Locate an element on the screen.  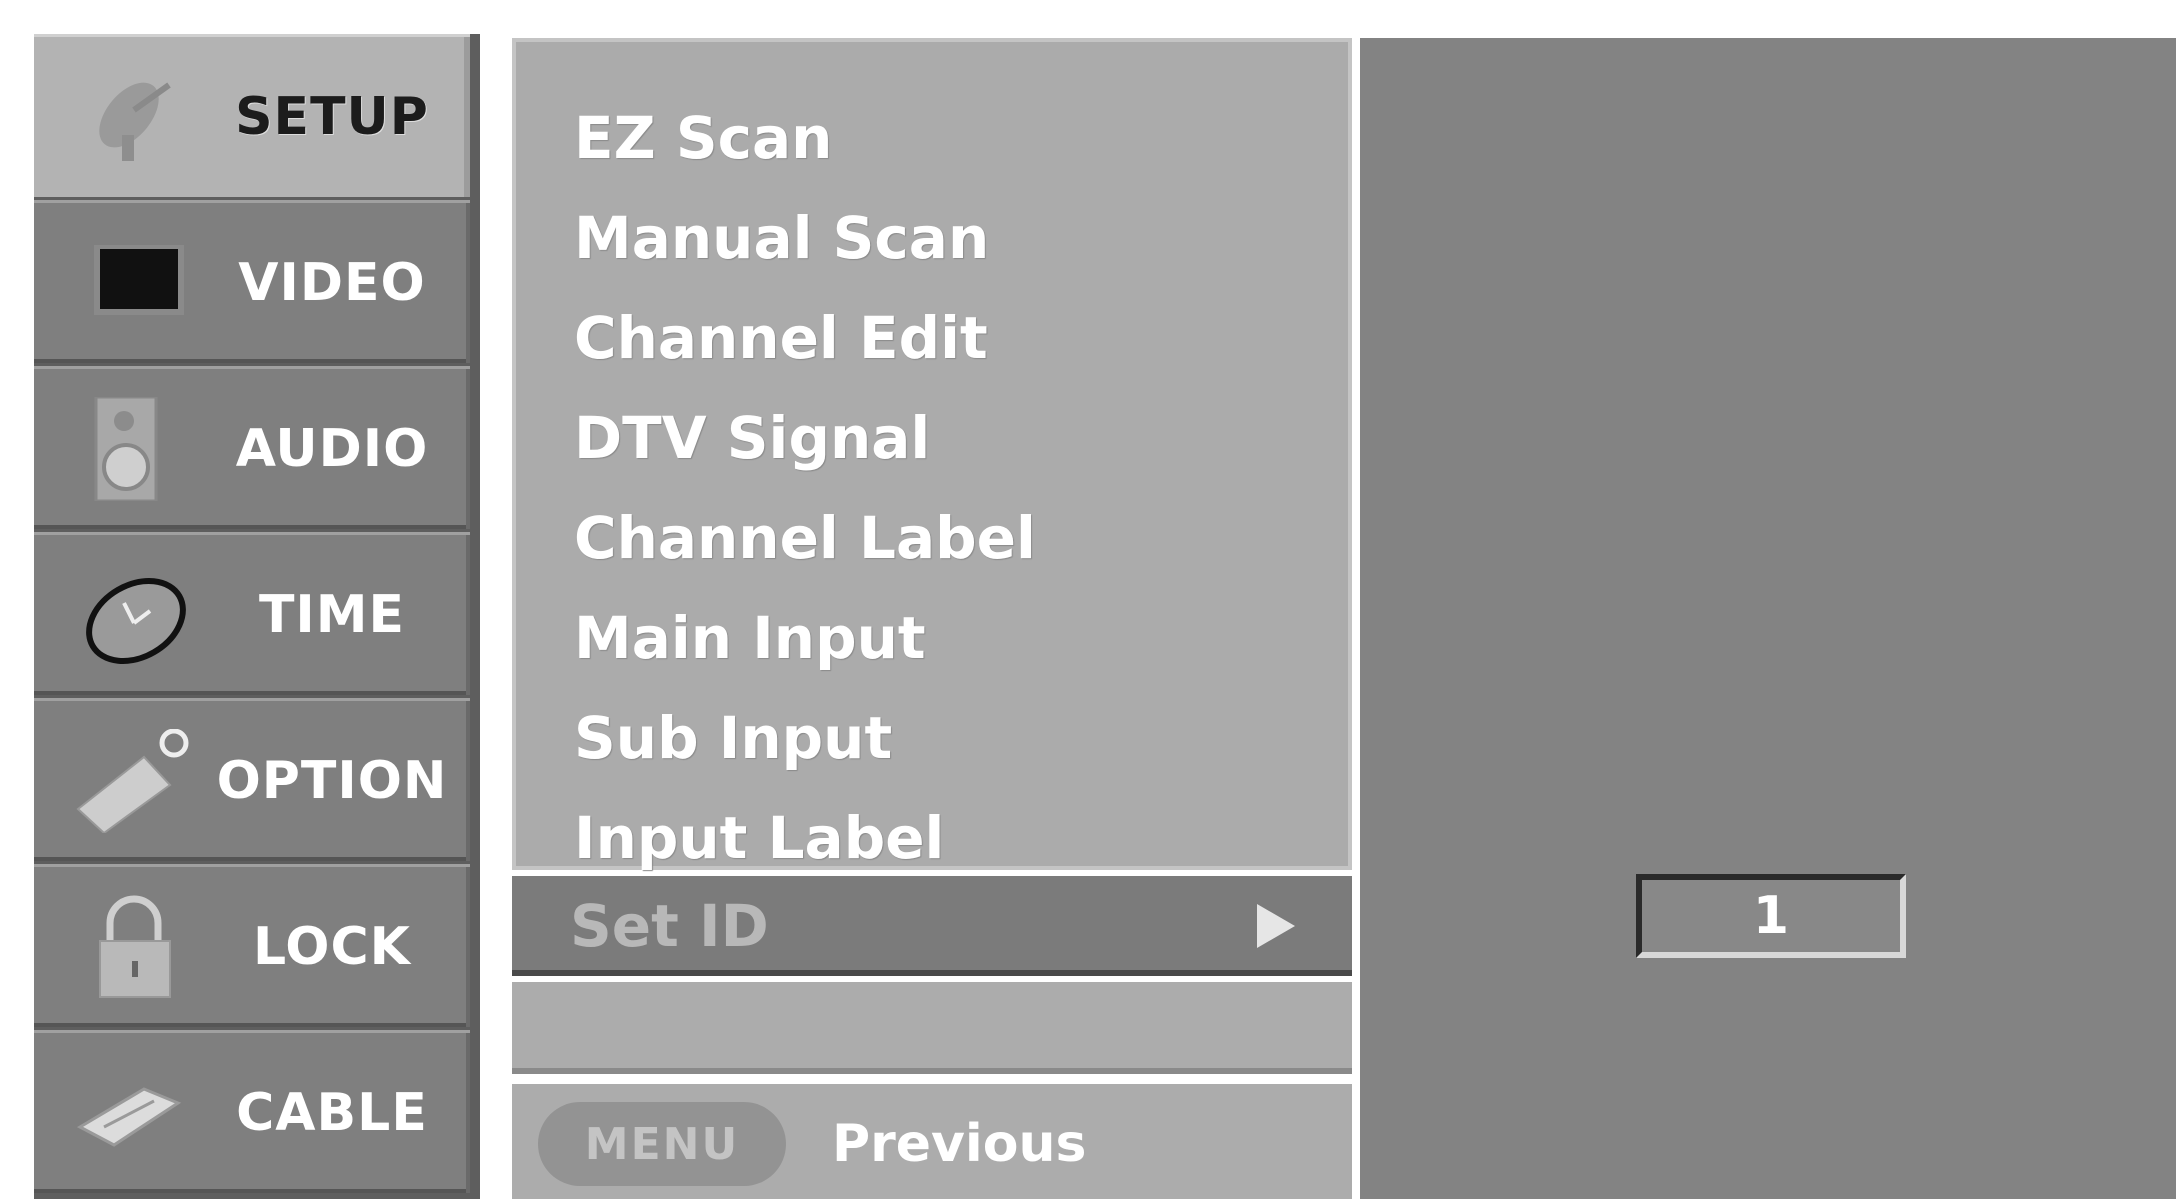
tab-label-setup: SETUP is located at coordinates (332, 117).